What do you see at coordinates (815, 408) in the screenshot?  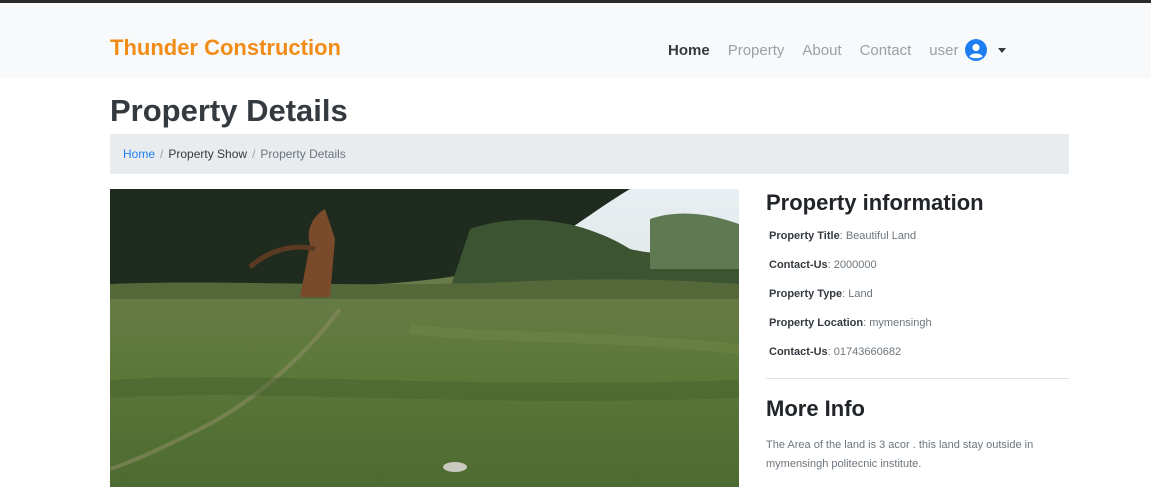 I see `more-info-heading: More Info` at bounding box center [815, 408].